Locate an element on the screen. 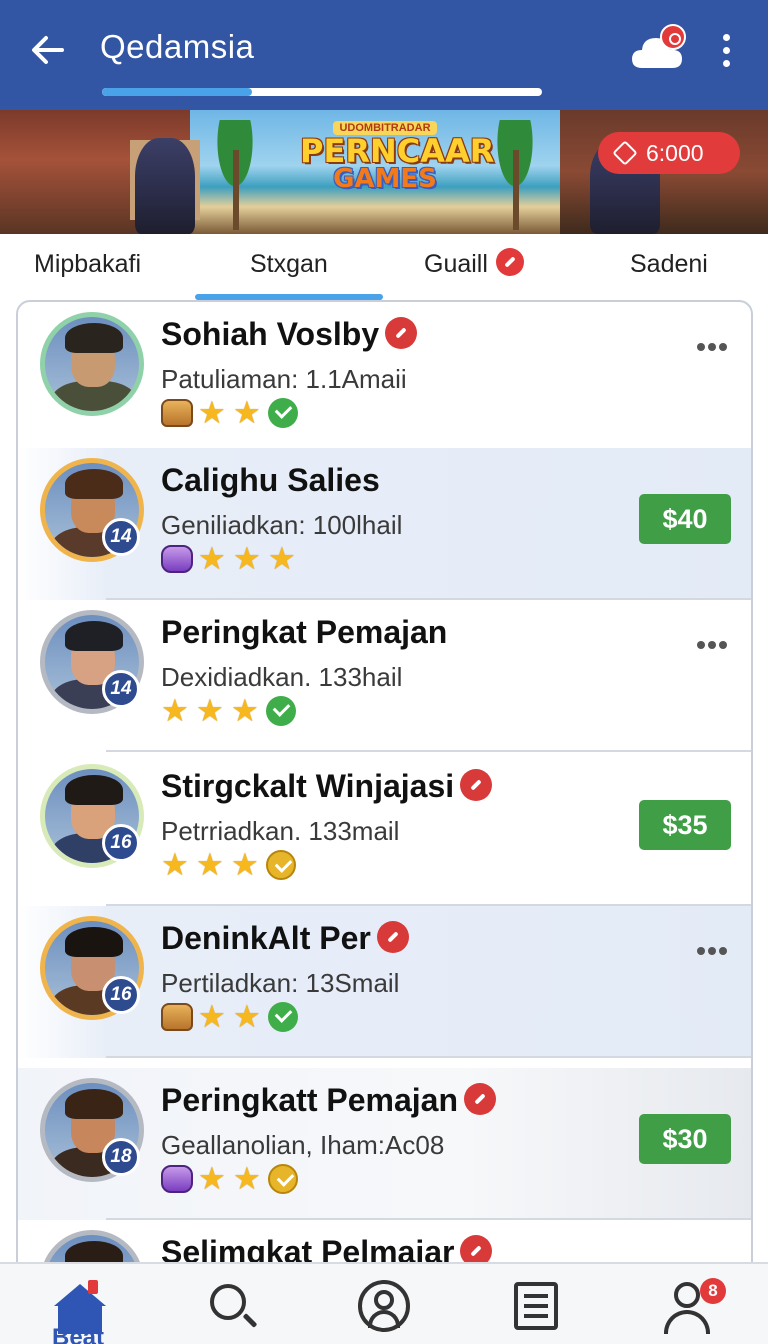  logo-title: PERNCAAR is located at coordinates (397, 151).